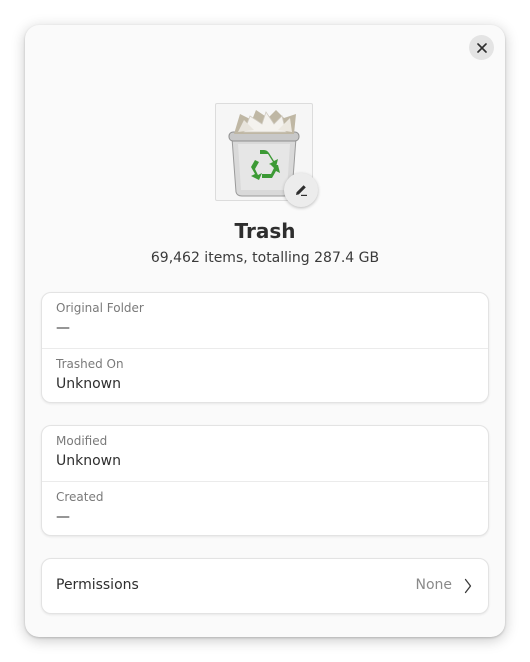 The image size is (530, 662). Describe the element at coordinates (90, 364) in the screenshot. I see `trashed-on-label: Trashed On` at that location.